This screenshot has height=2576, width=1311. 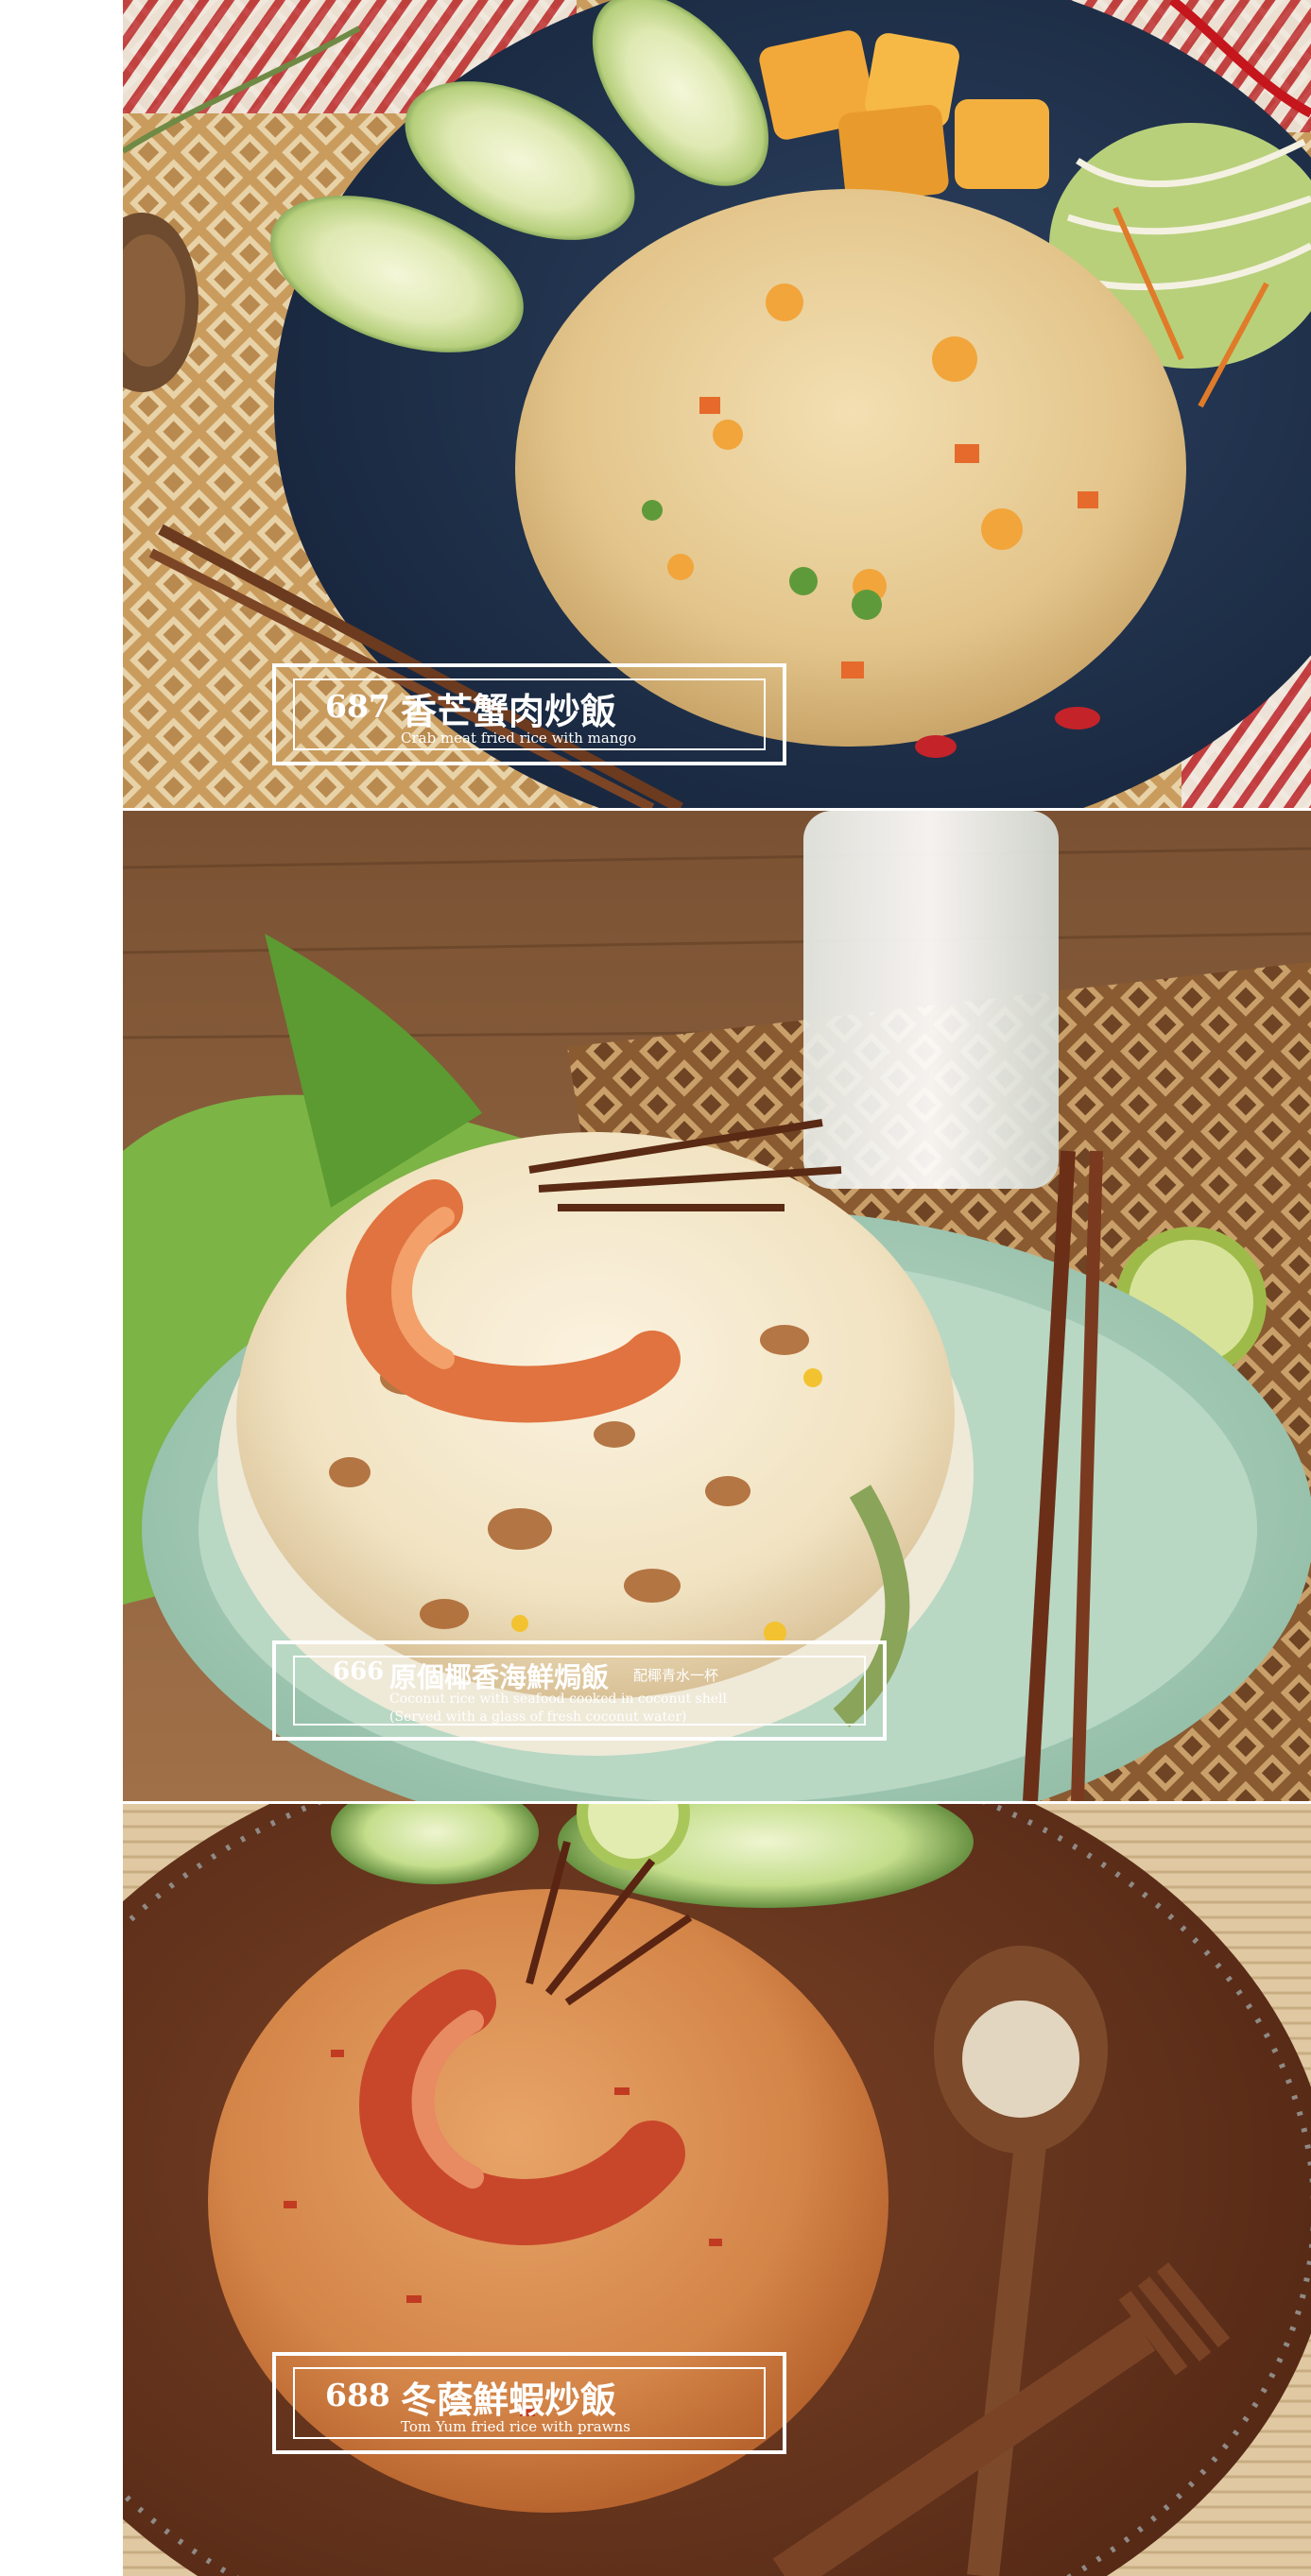 I want to click on left-margin, so click(x=61, y=1288).